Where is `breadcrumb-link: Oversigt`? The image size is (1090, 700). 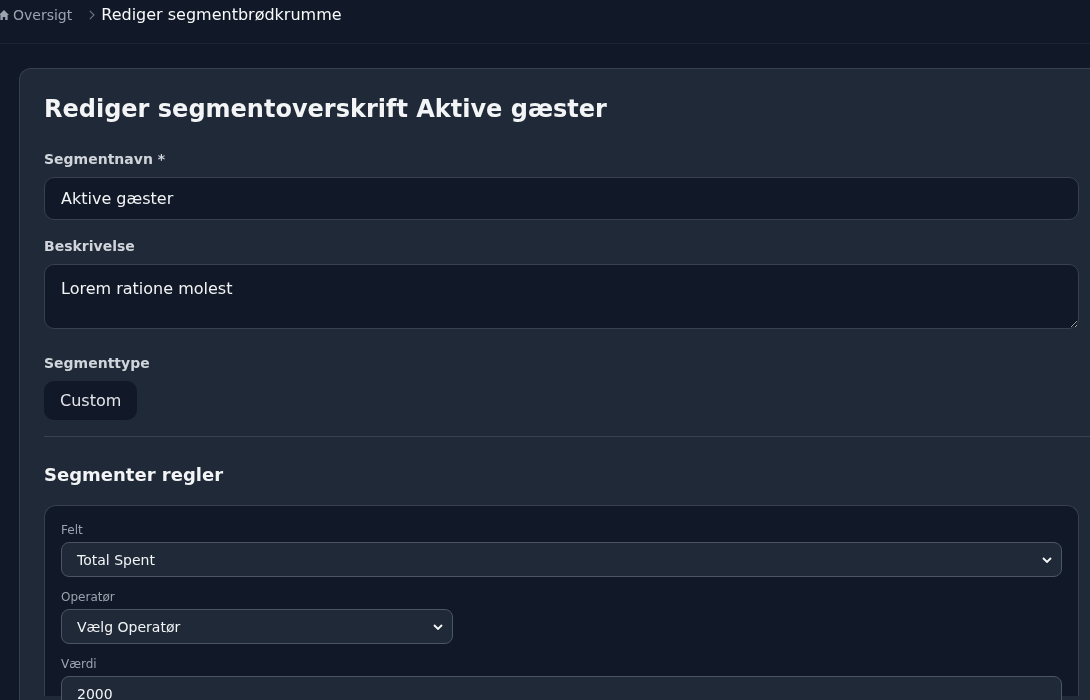 breadcrumb-link: Oversigt is located at coordinates (43, 15).